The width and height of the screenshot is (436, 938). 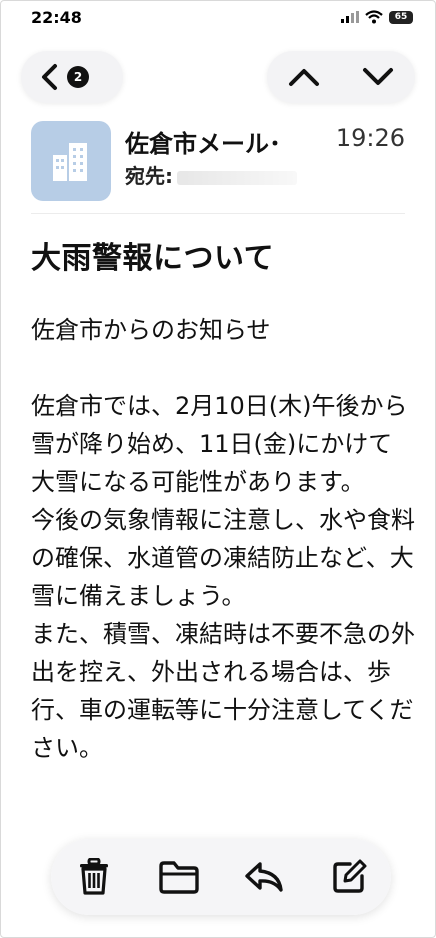 What do you see at coordinates (378, 77) in the screenshot?
I see `chevron-down-icon` at bounding box center [378, 77].